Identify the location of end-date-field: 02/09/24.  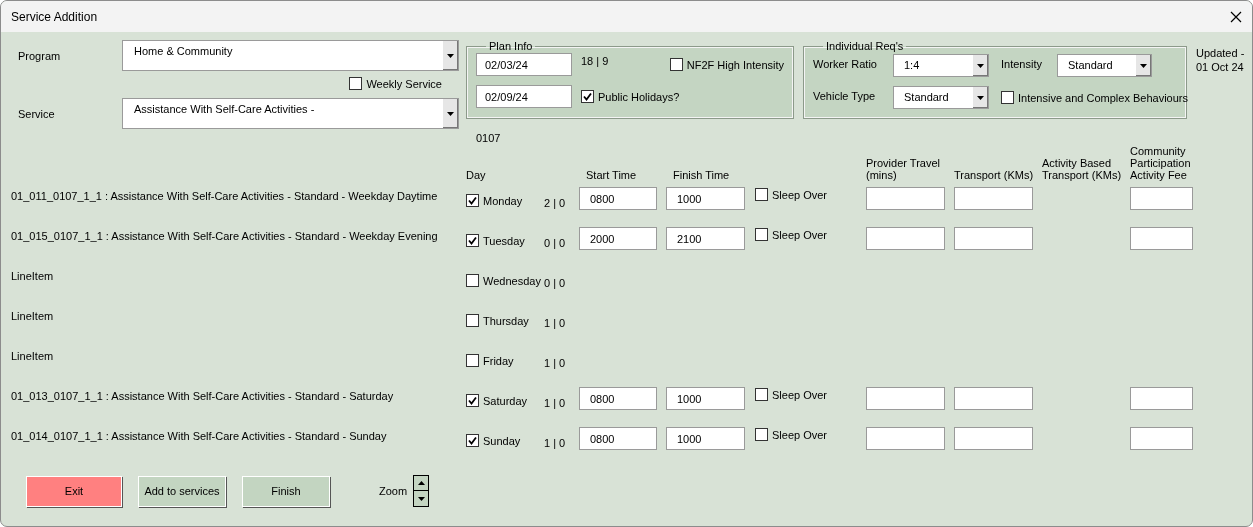
(524, 96).